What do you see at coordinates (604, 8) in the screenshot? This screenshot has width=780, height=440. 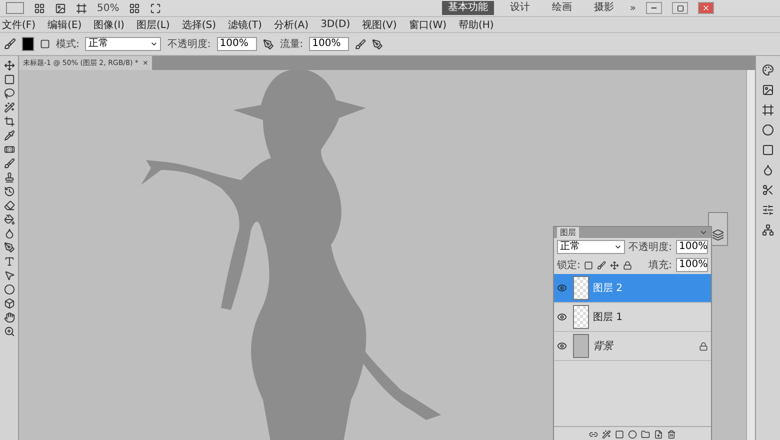 I see `workspace-tab: 摄影` at bounding box center [604, 8].